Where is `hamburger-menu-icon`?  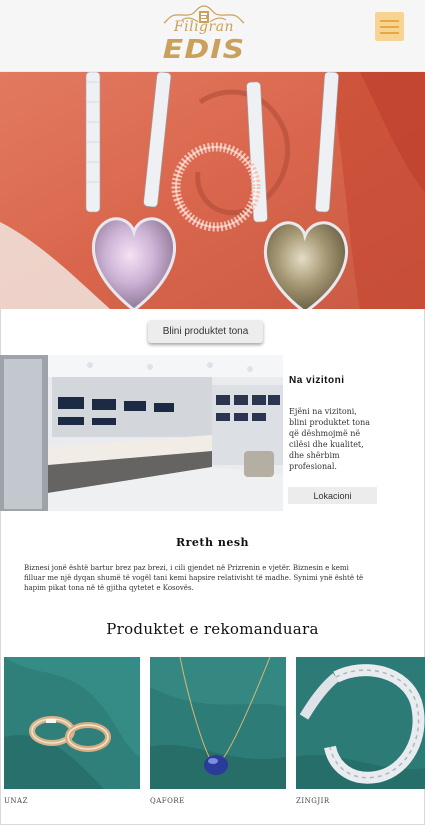
hamburger-menu-icon is located at coordinates (389, 26).